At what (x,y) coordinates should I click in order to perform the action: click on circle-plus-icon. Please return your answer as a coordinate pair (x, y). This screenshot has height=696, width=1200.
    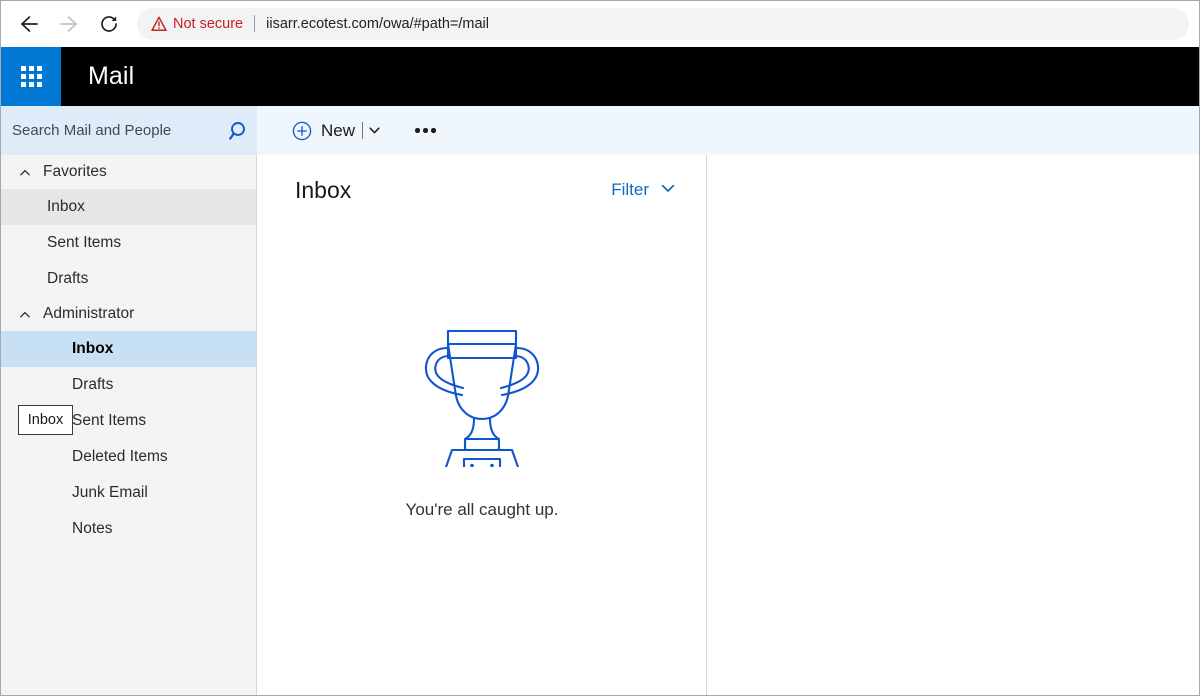
    Looking at the image, I should click on (302, 131).